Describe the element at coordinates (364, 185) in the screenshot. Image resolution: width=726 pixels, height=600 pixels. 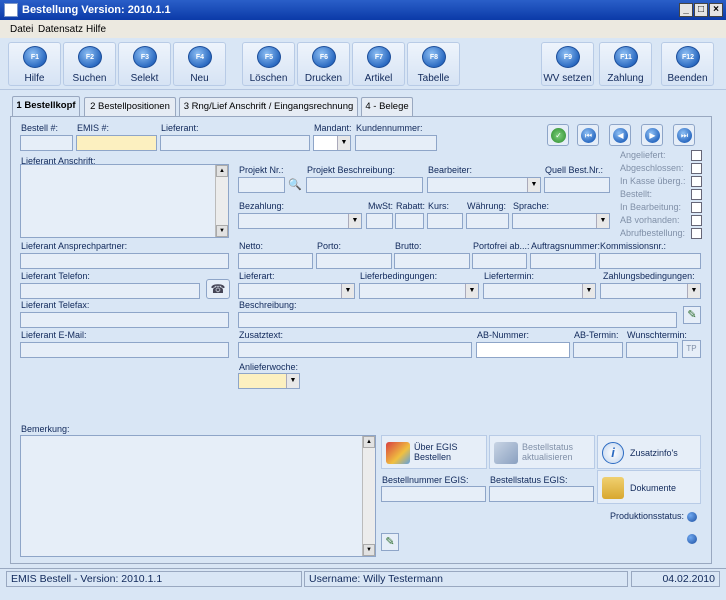
I see `projekt-beschreibung-field` at that location.